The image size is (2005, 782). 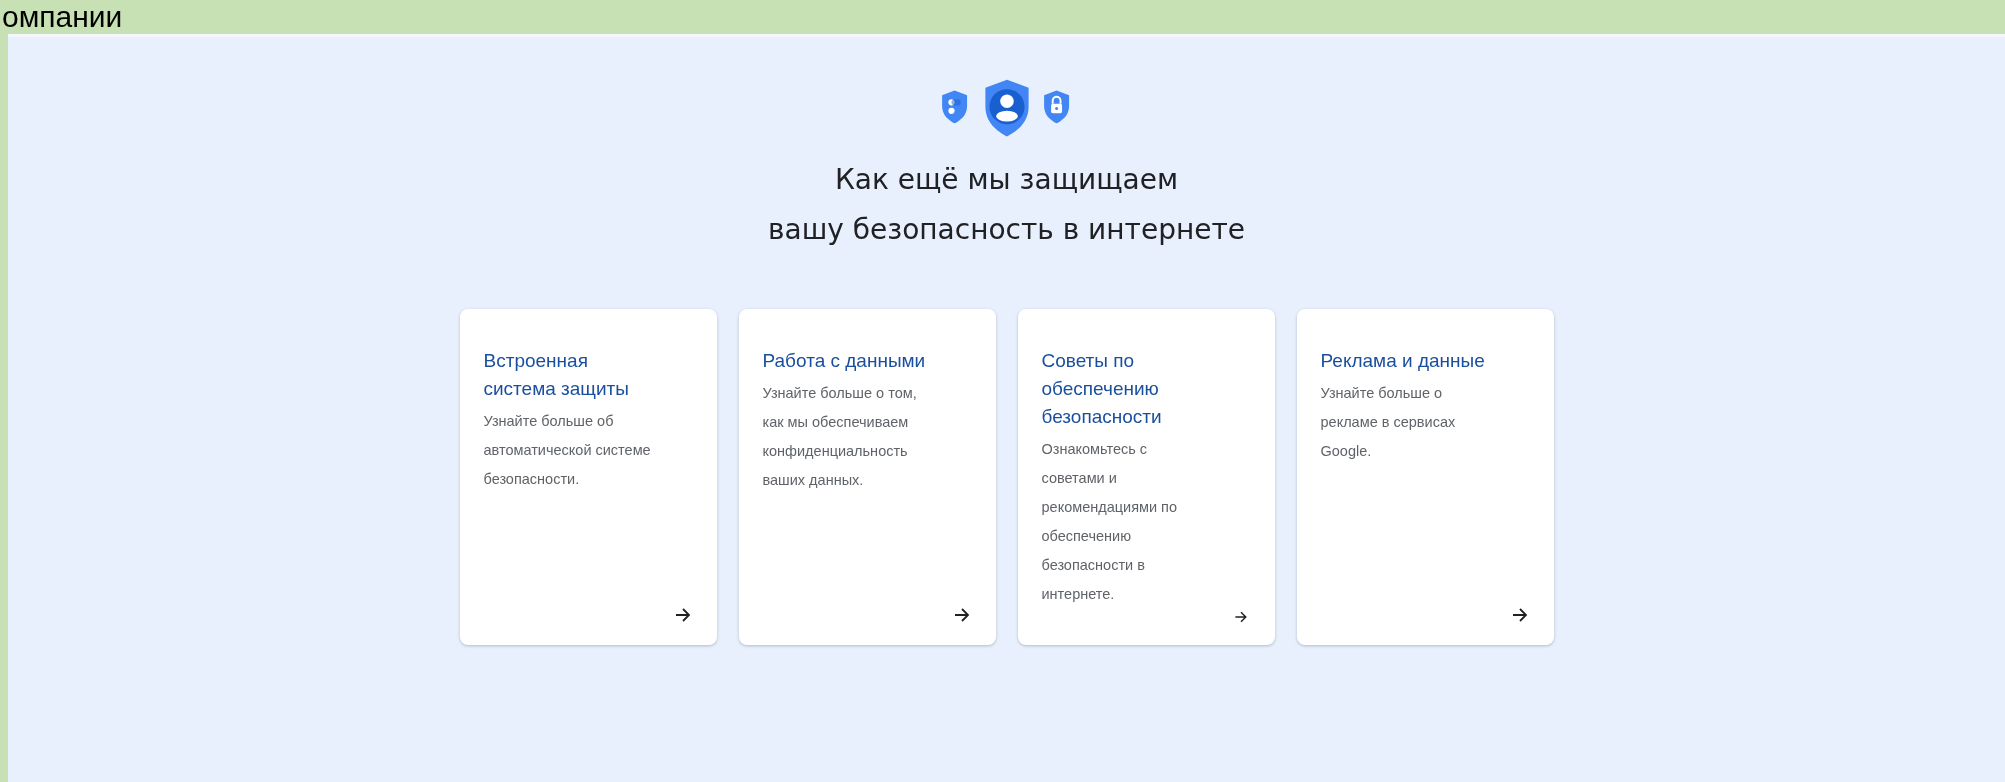 I want to click on card-text: Узнайте больше о рекламе в сервисах Google., so click(x=1388, y=422).